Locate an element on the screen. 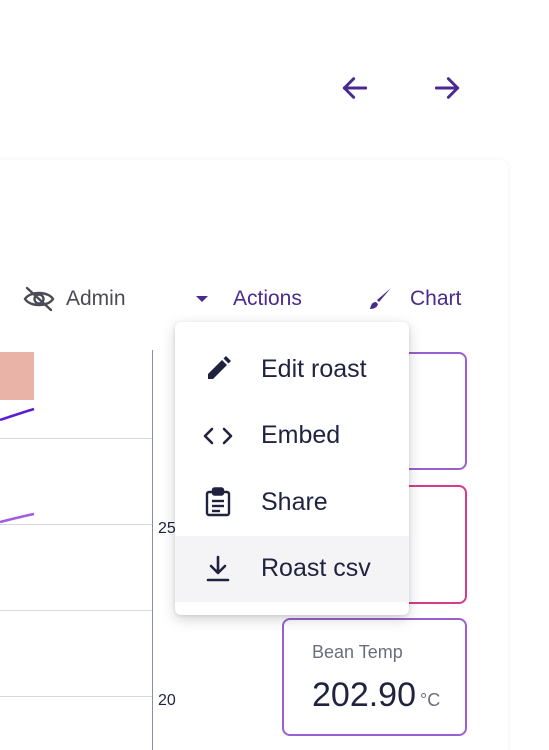 This screenshot has height=750, width=549. menu-item-label: Edit roast is located at coordinates (314, 368).